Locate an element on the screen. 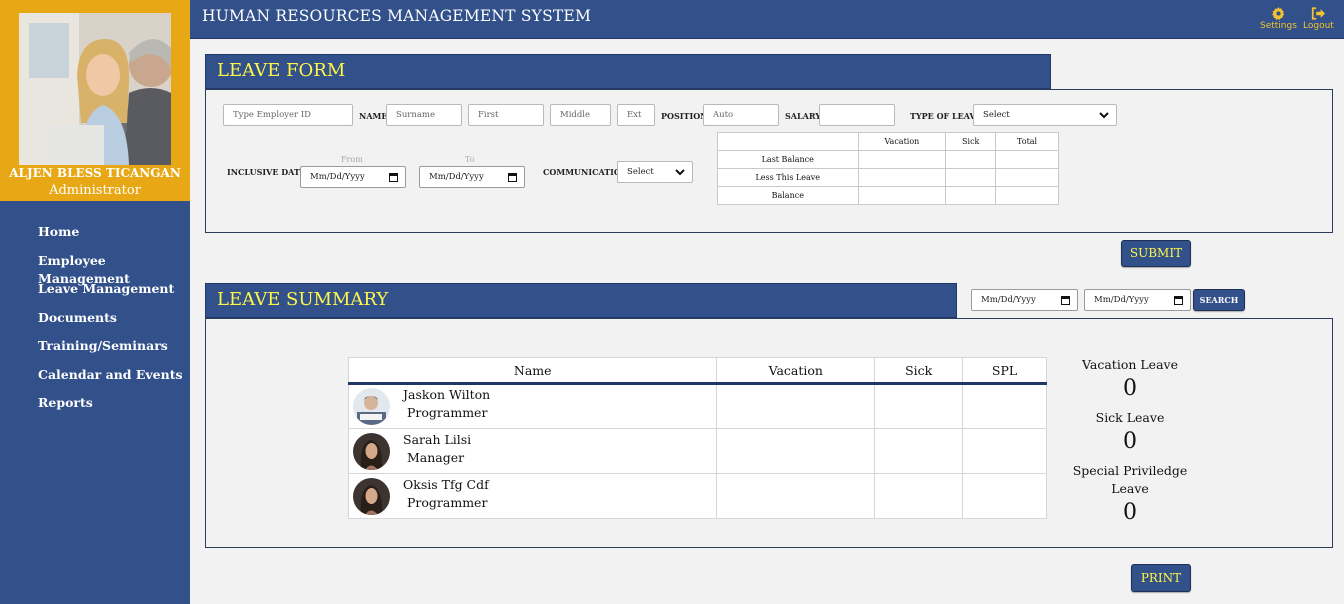 The image size is (1344, 604). to-date-value: Mm/Dd/Yyyy is located at coordinates (456, 177).